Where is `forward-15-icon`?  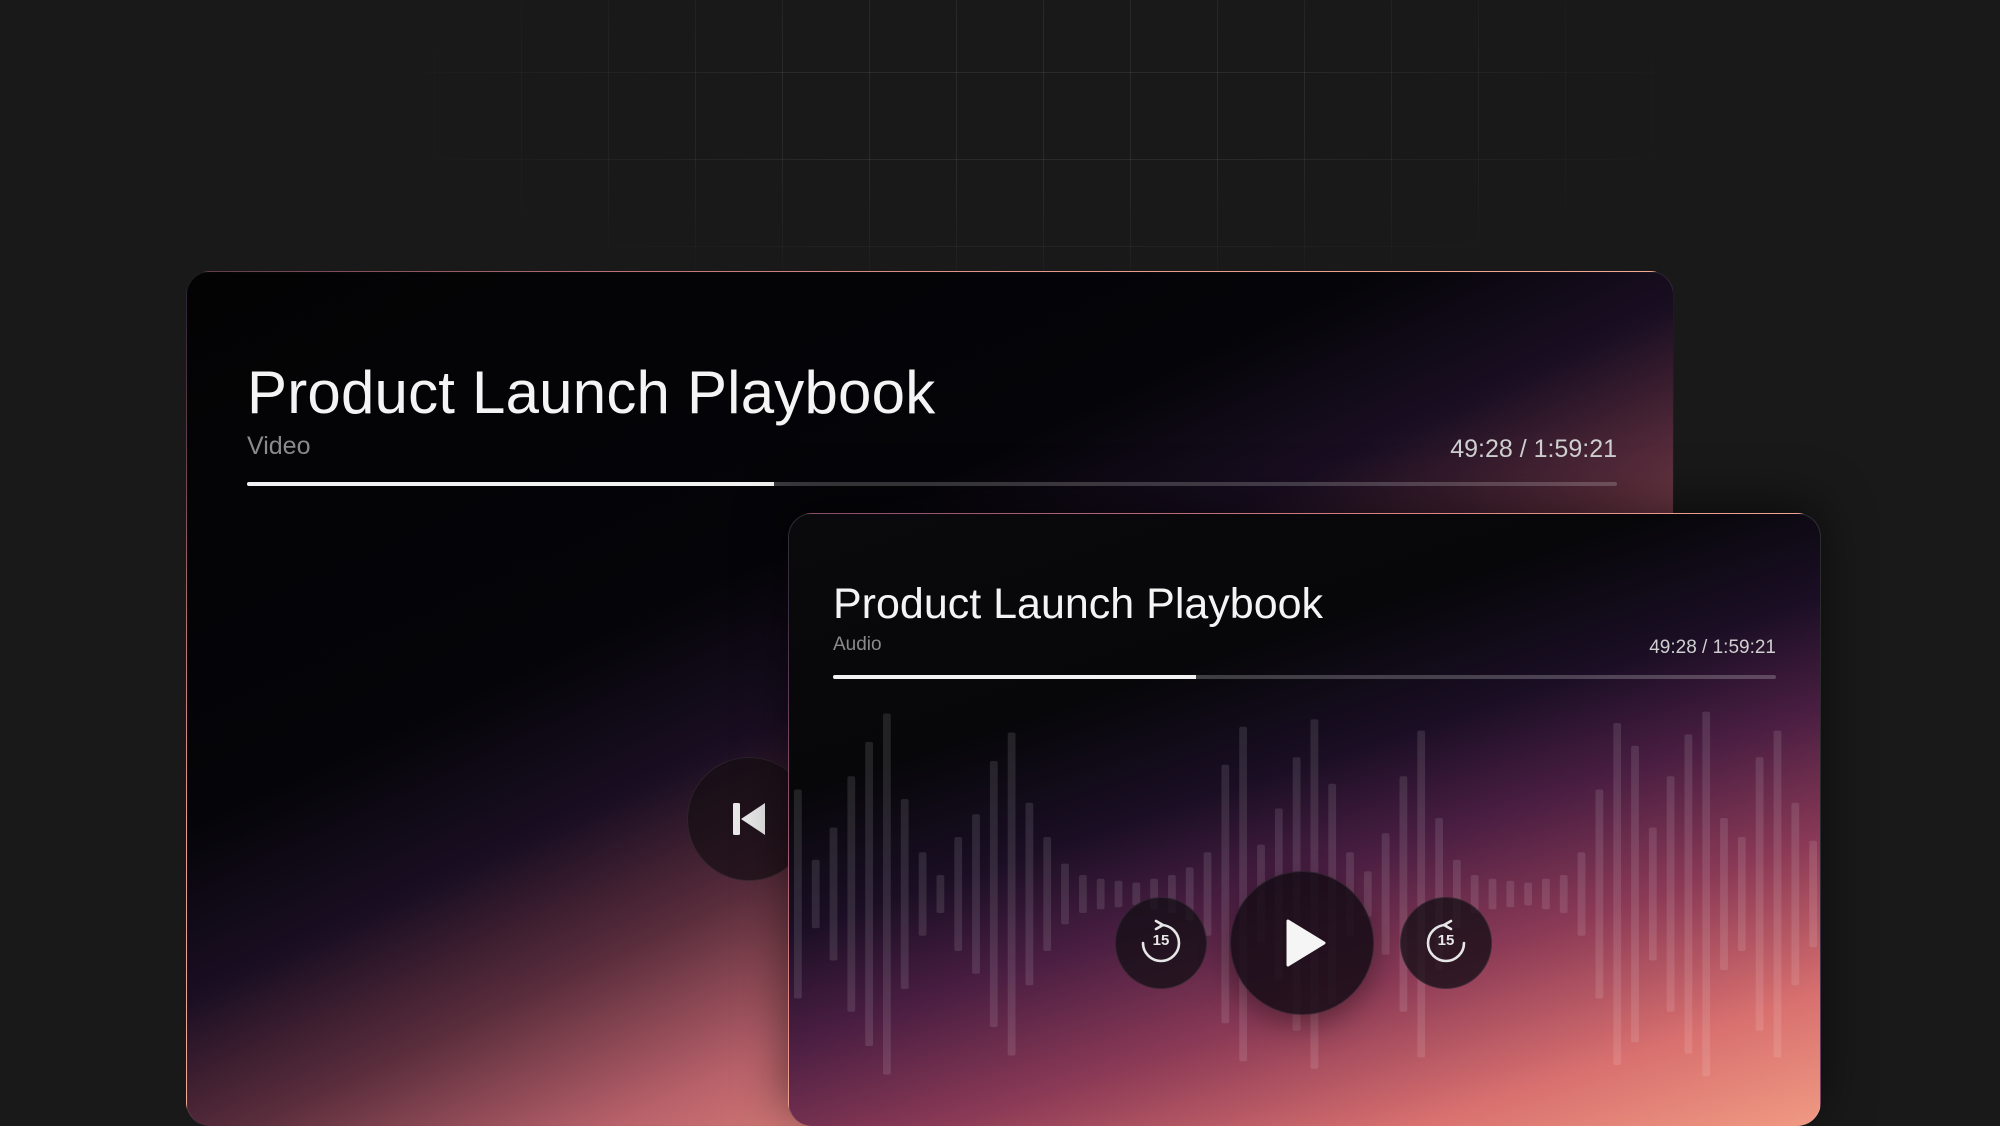 forward-15-icon is located at coordinates (1446, 941).